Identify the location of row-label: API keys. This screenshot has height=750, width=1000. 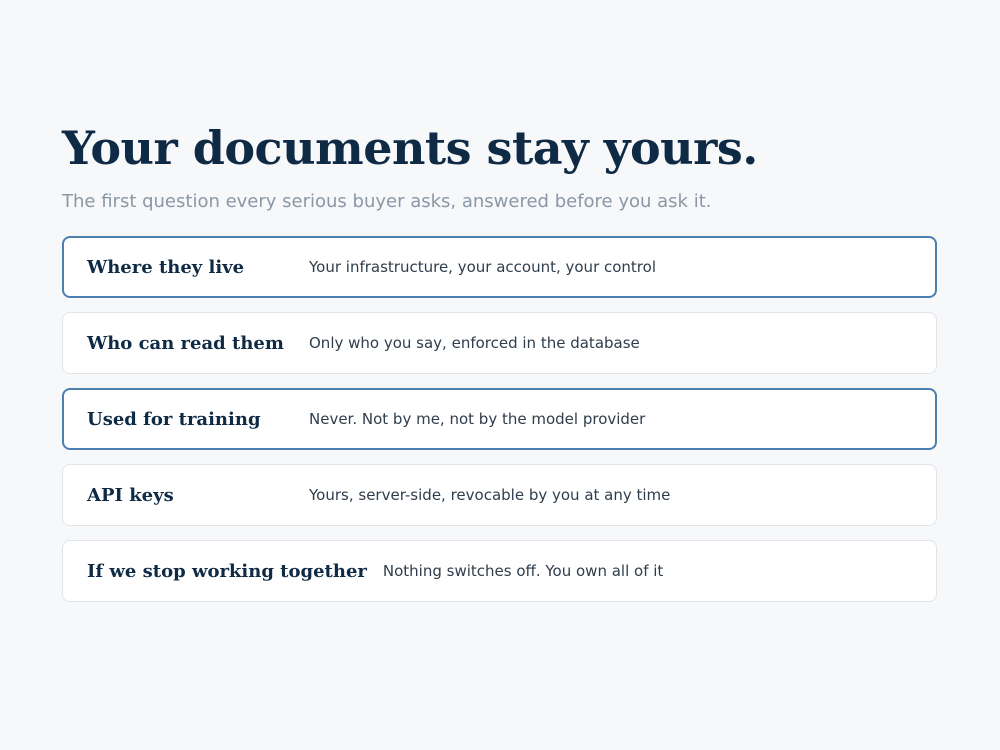
(130, 495).